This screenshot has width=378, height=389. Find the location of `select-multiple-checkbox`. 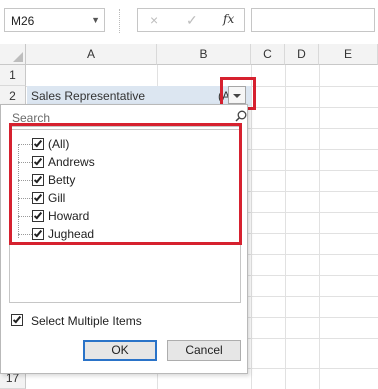

select-multiple-checkbox is located at coordinates (17, 320).